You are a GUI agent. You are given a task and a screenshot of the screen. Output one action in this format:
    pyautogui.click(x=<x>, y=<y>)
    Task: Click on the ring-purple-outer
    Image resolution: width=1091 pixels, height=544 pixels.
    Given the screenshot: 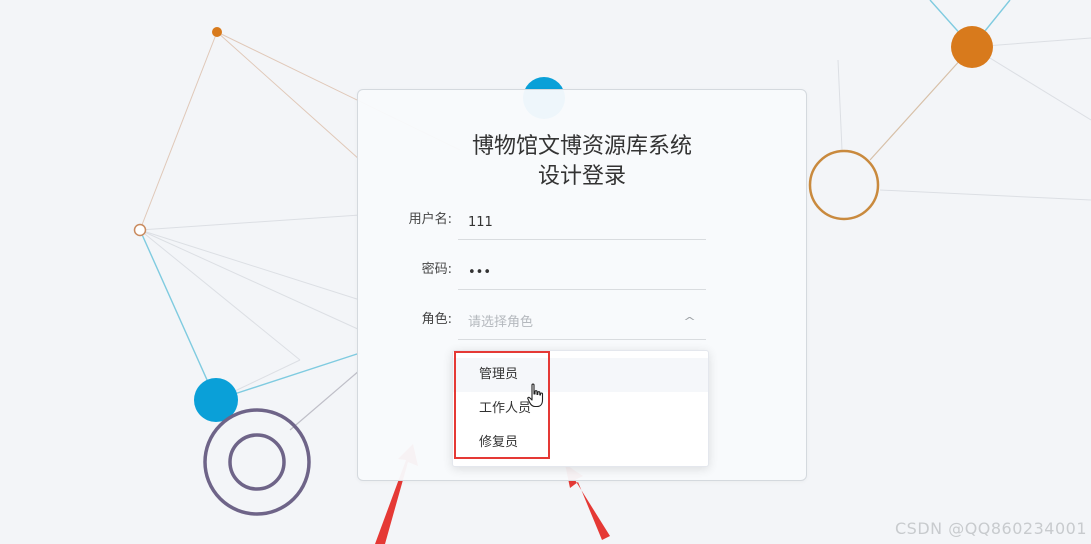 What is the action you would take?
    pyautogui.click(x=257, y=462)
    